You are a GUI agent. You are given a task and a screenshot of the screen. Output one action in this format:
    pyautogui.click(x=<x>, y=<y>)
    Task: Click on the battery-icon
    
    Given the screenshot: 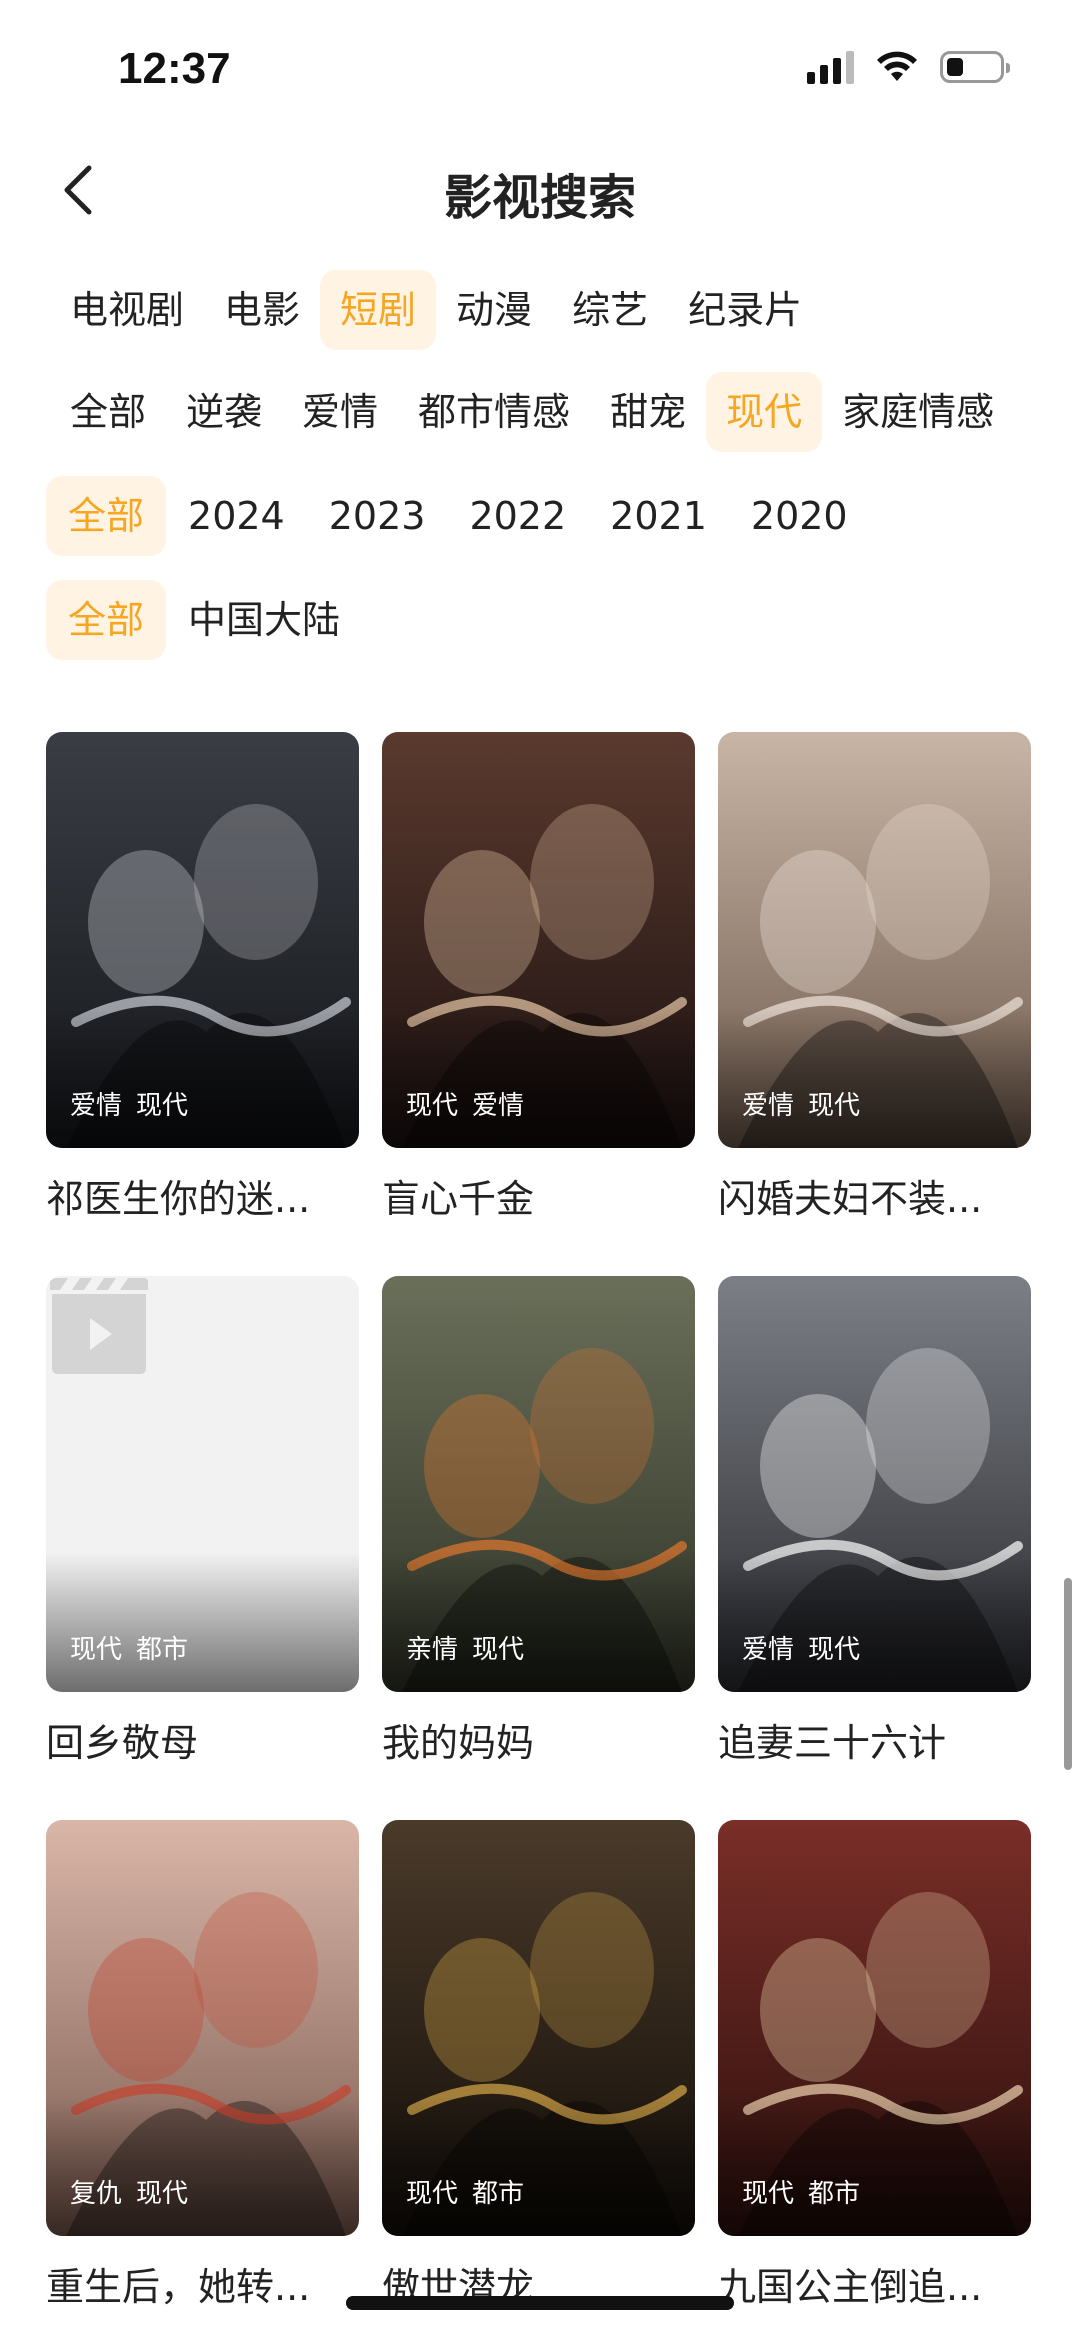 What is the action you would take?
    pyautogui.click(x=975, y=67)
    